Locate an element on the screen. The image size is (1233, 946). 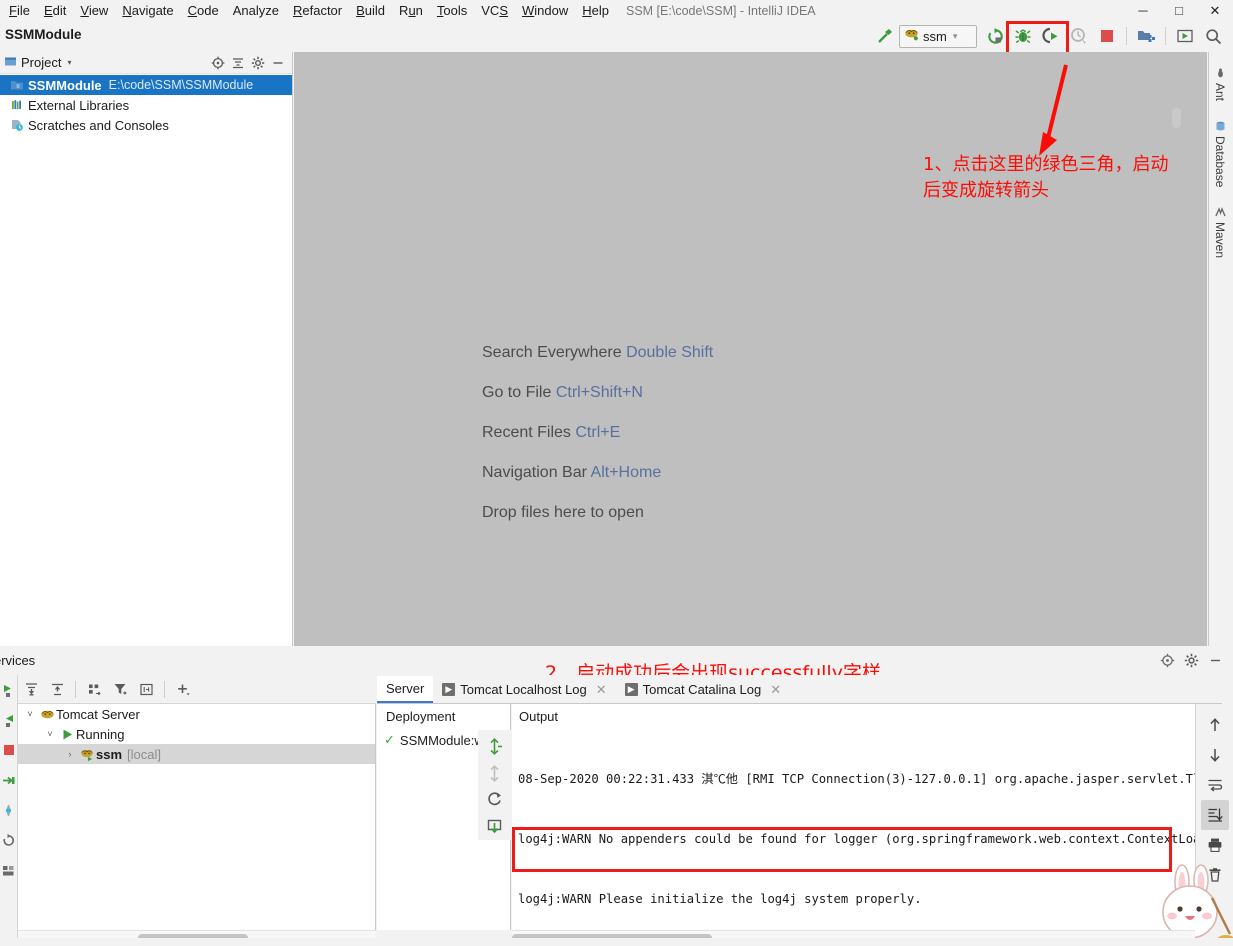
close-button: ✕ is located at coordinates (1215, 10).